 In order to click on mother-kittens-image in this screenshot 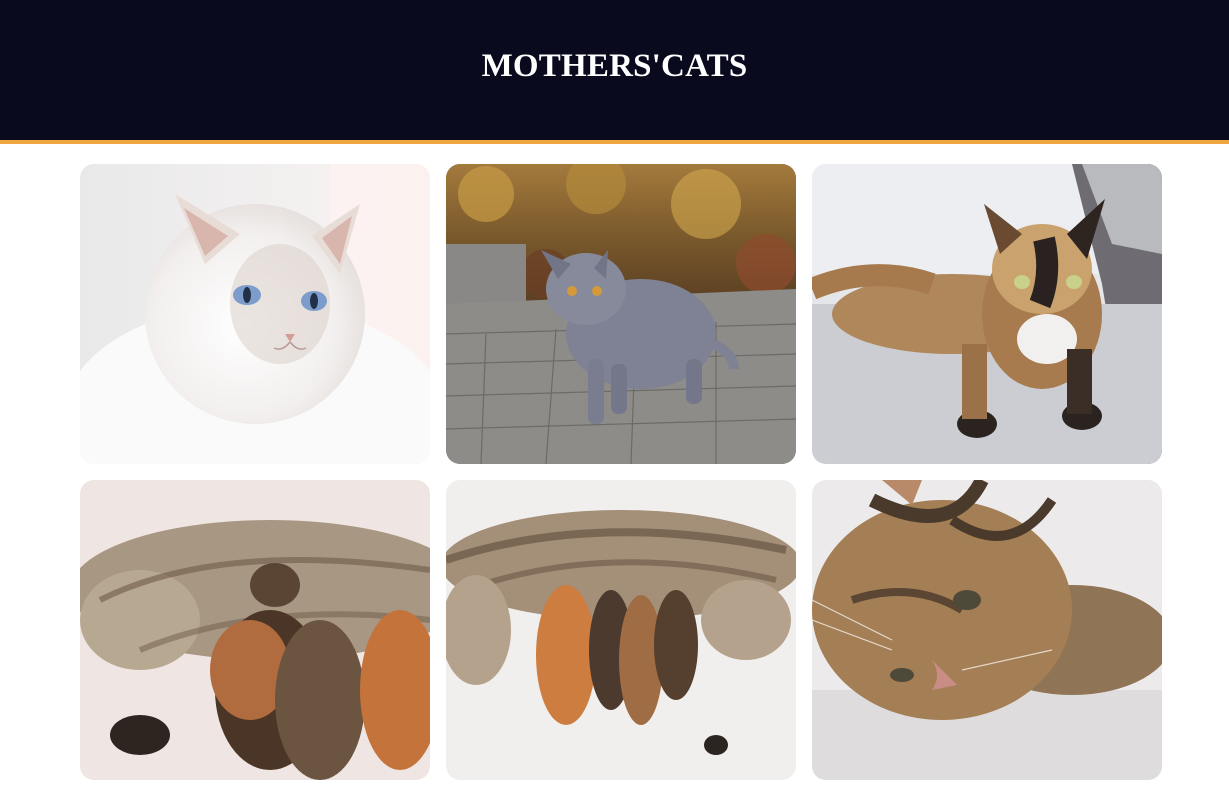, I will do `click(621, 630)`.